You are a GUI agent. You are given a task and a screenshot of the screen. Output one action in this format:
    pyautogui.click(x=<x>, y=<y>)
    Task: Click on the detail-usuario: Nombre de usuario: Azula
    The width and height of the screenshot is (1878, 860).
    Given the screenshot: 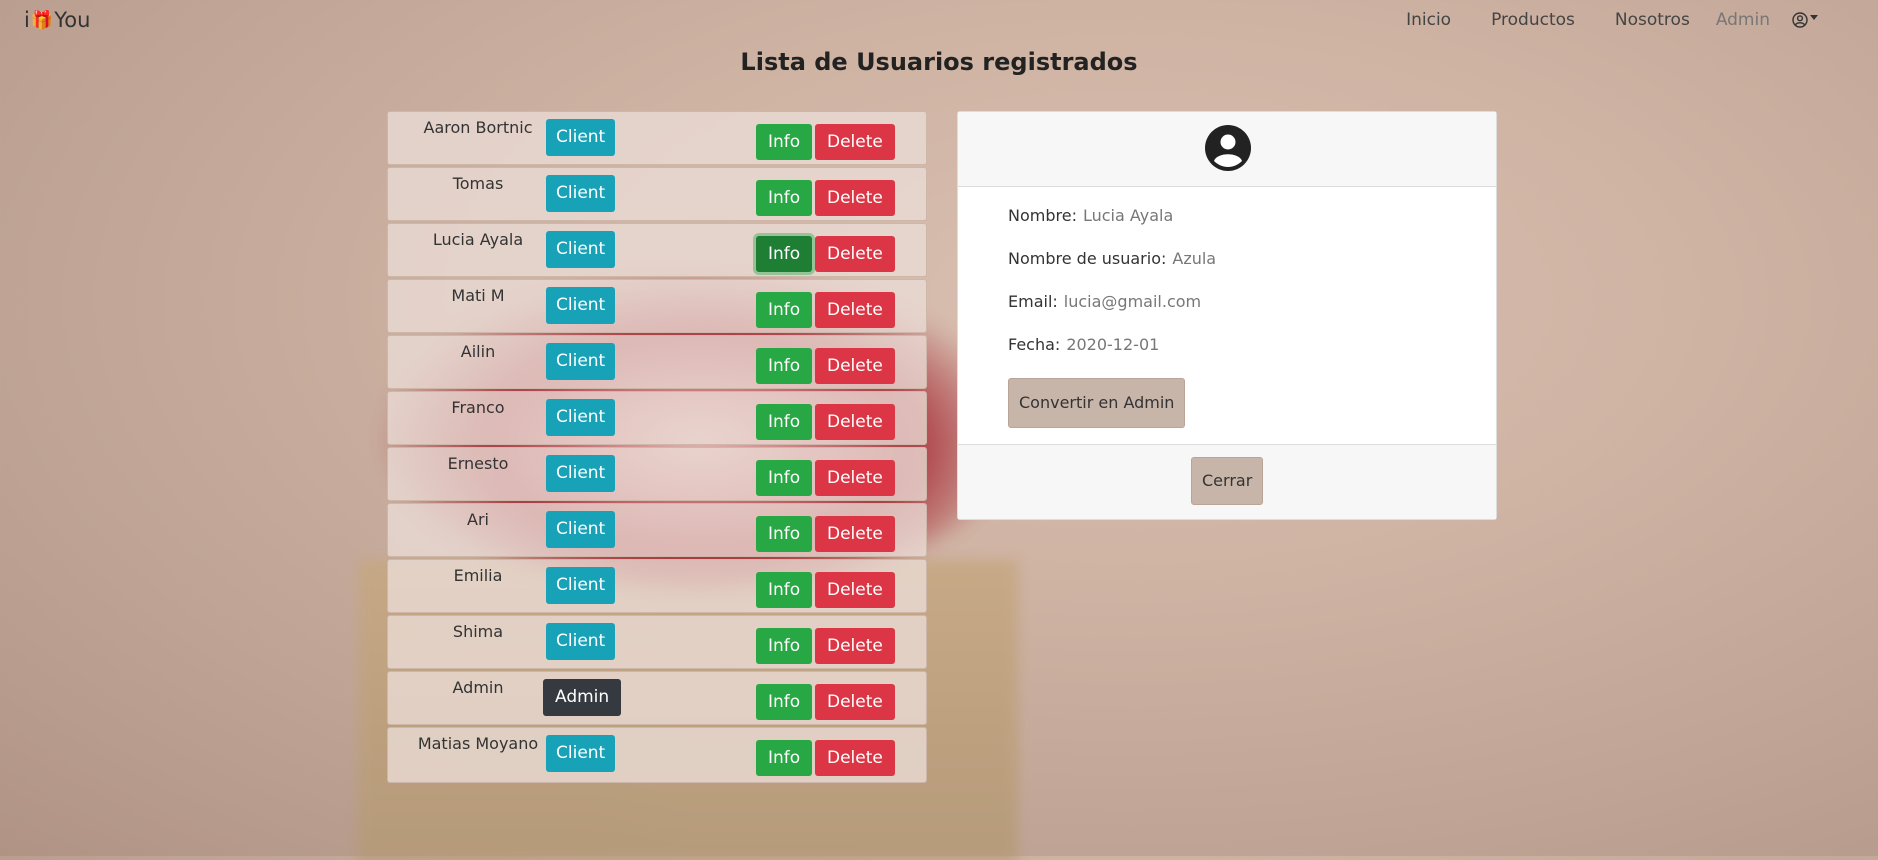 What is the action you would take?
    pyautogui.click(x=1112, y=258)
    